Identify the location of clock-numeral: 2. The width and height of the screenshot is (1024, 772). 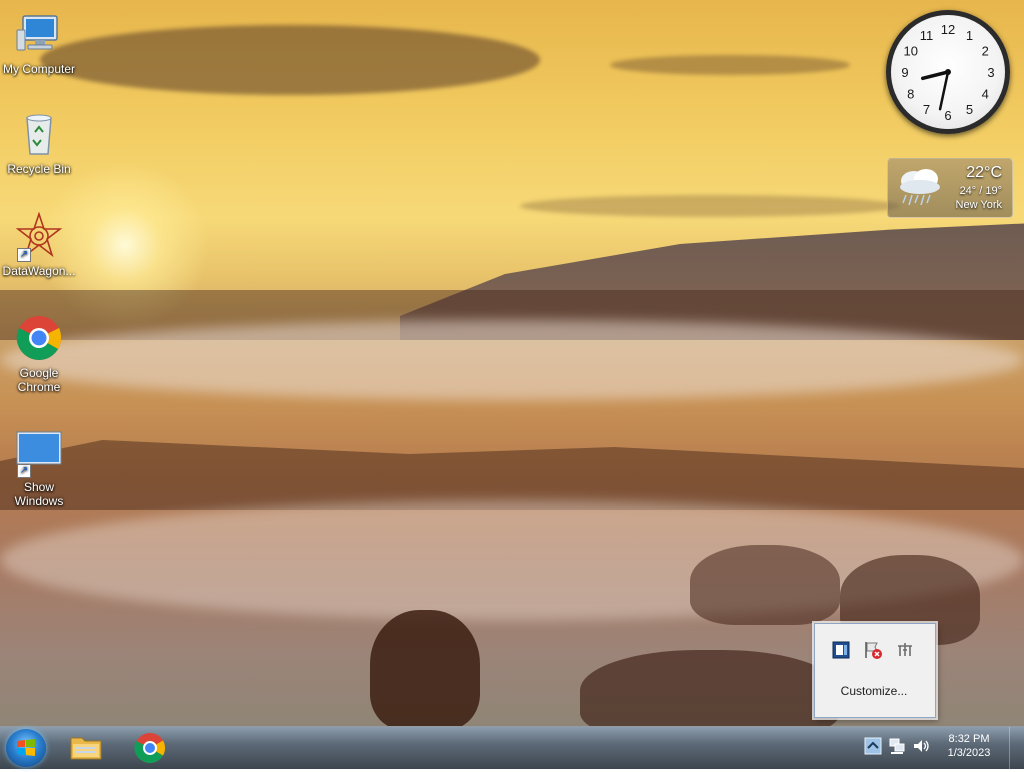
(985, 51).